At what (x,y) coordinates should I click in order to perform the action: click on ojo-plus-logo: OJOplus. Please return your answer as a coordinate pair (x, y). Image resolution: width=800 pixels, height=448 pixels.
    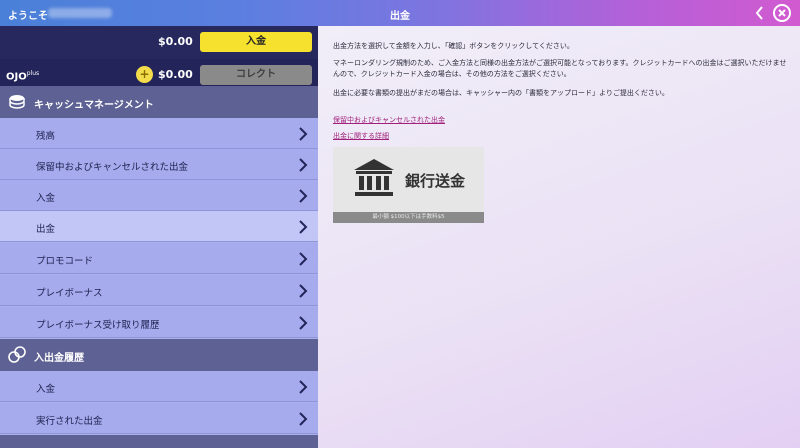
    Looking at the image, I should click on (23, 76).